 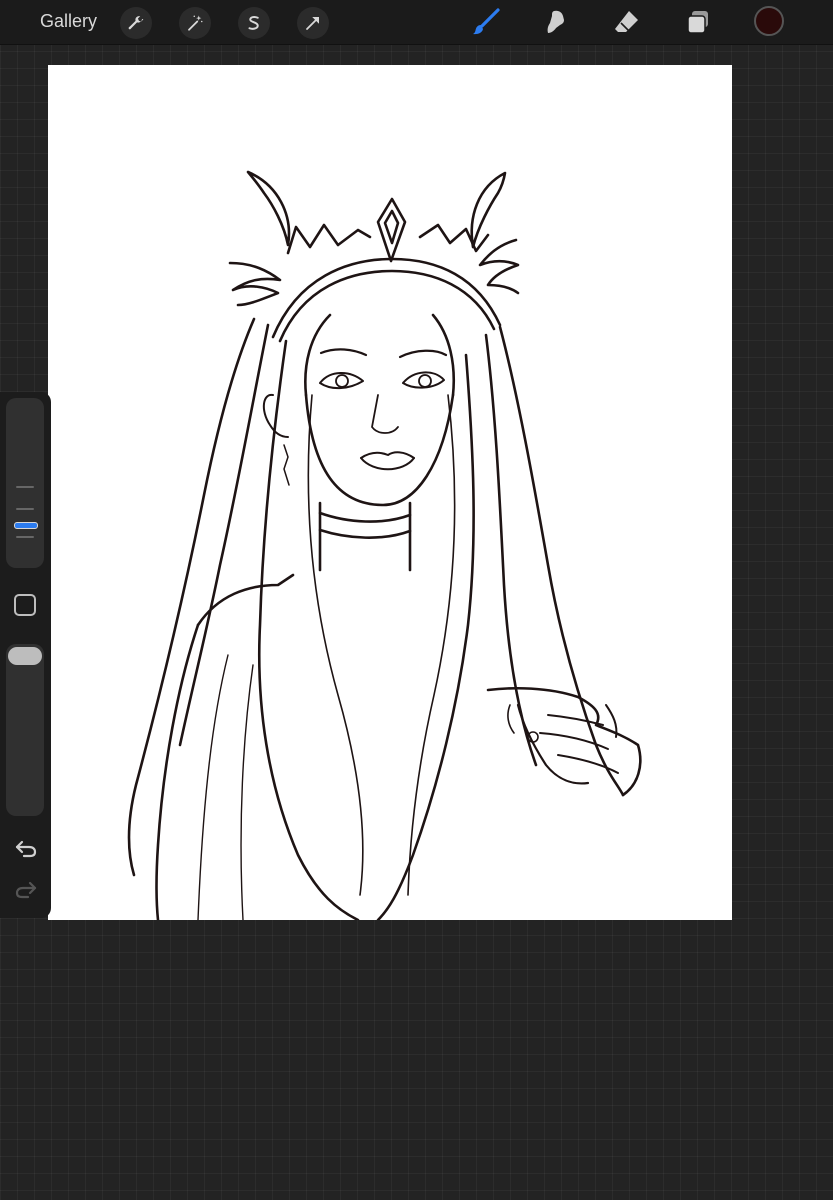 I want to click on brush-tool-button, so click(x=486, y=22).